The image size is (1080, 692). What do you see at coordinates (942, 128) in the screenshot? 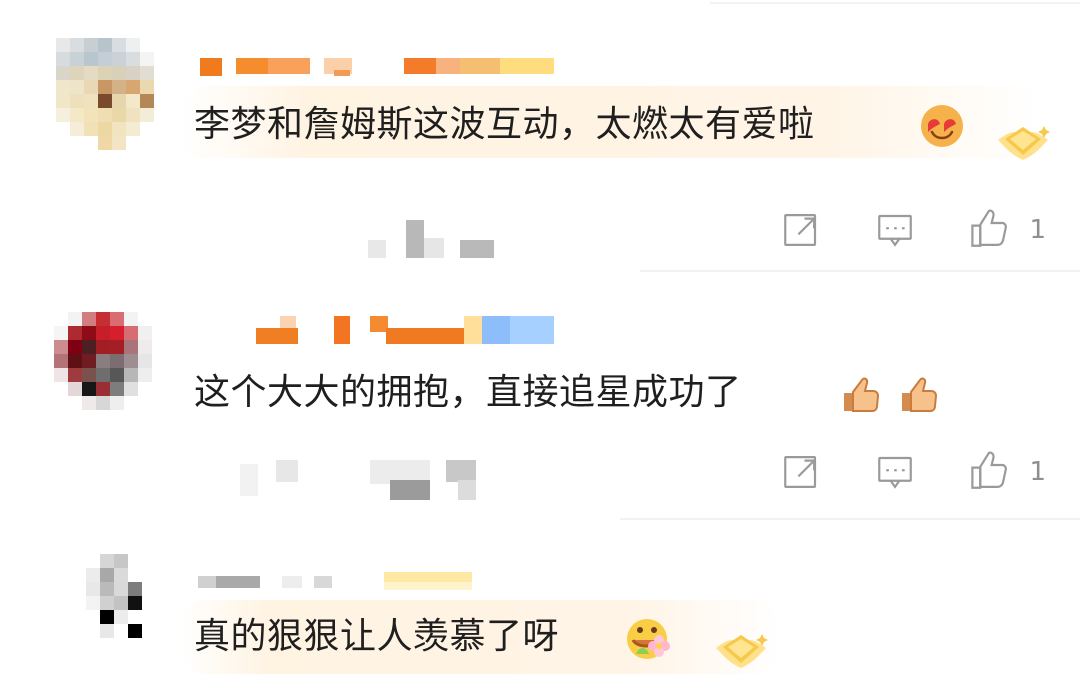
I see `heart-eyes-emoji-icon` at bounding box center [942, 128].